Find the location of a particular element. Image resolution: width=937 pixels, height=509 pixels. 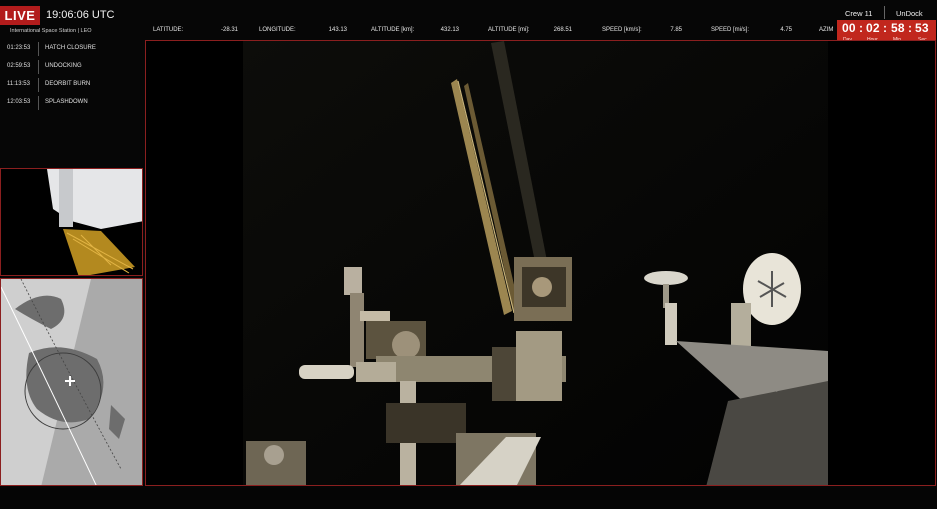

countdown-min: 58 is located at coordinates (898, 28).